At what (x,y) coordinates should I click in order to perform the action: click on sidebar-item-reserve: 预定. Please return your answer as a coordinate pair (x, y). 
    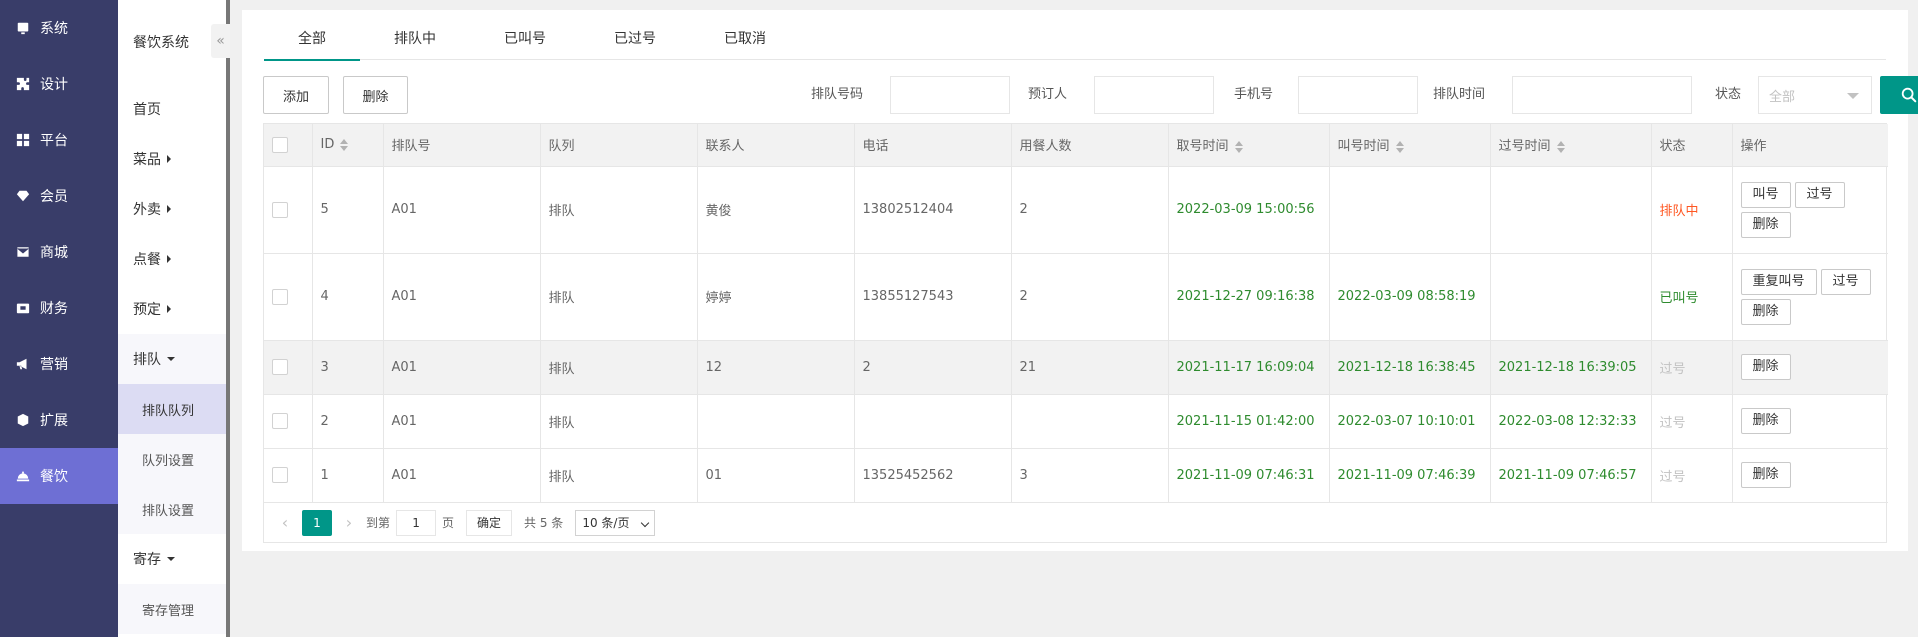
    Looking at the image, I should click on (172, 309).